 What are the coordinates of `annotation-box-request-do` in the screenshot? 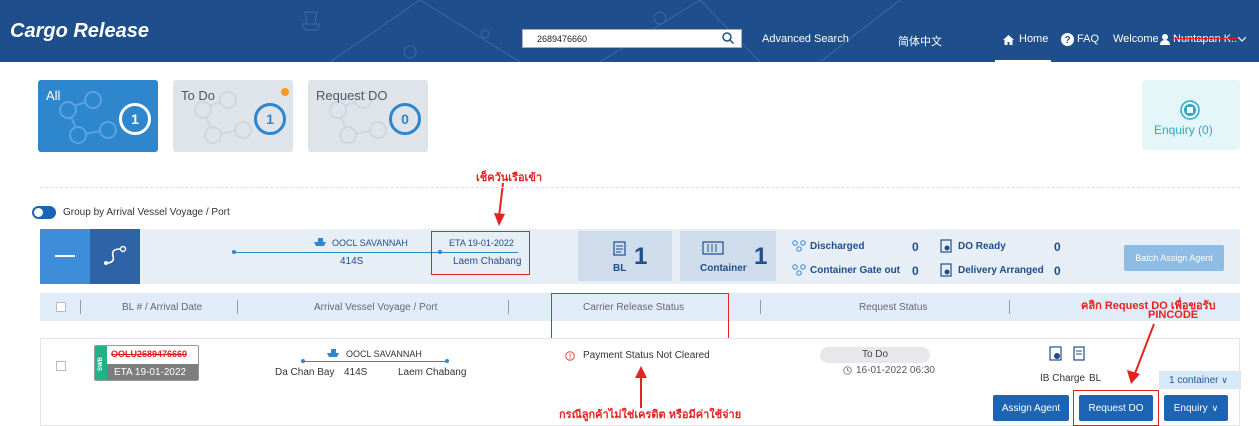 It's located at (1116, 408).